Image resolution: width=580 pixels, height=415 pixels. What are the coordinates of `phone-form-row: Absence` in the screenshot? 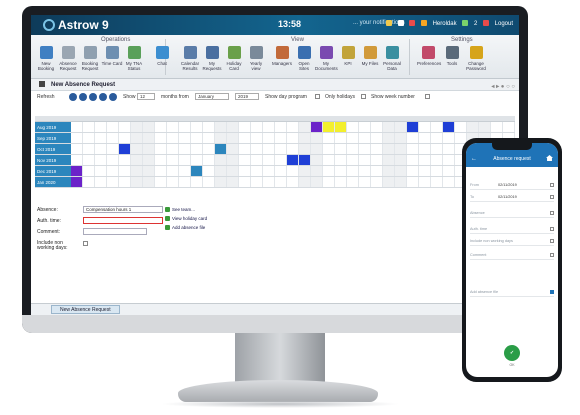 It's located at (512, 213).